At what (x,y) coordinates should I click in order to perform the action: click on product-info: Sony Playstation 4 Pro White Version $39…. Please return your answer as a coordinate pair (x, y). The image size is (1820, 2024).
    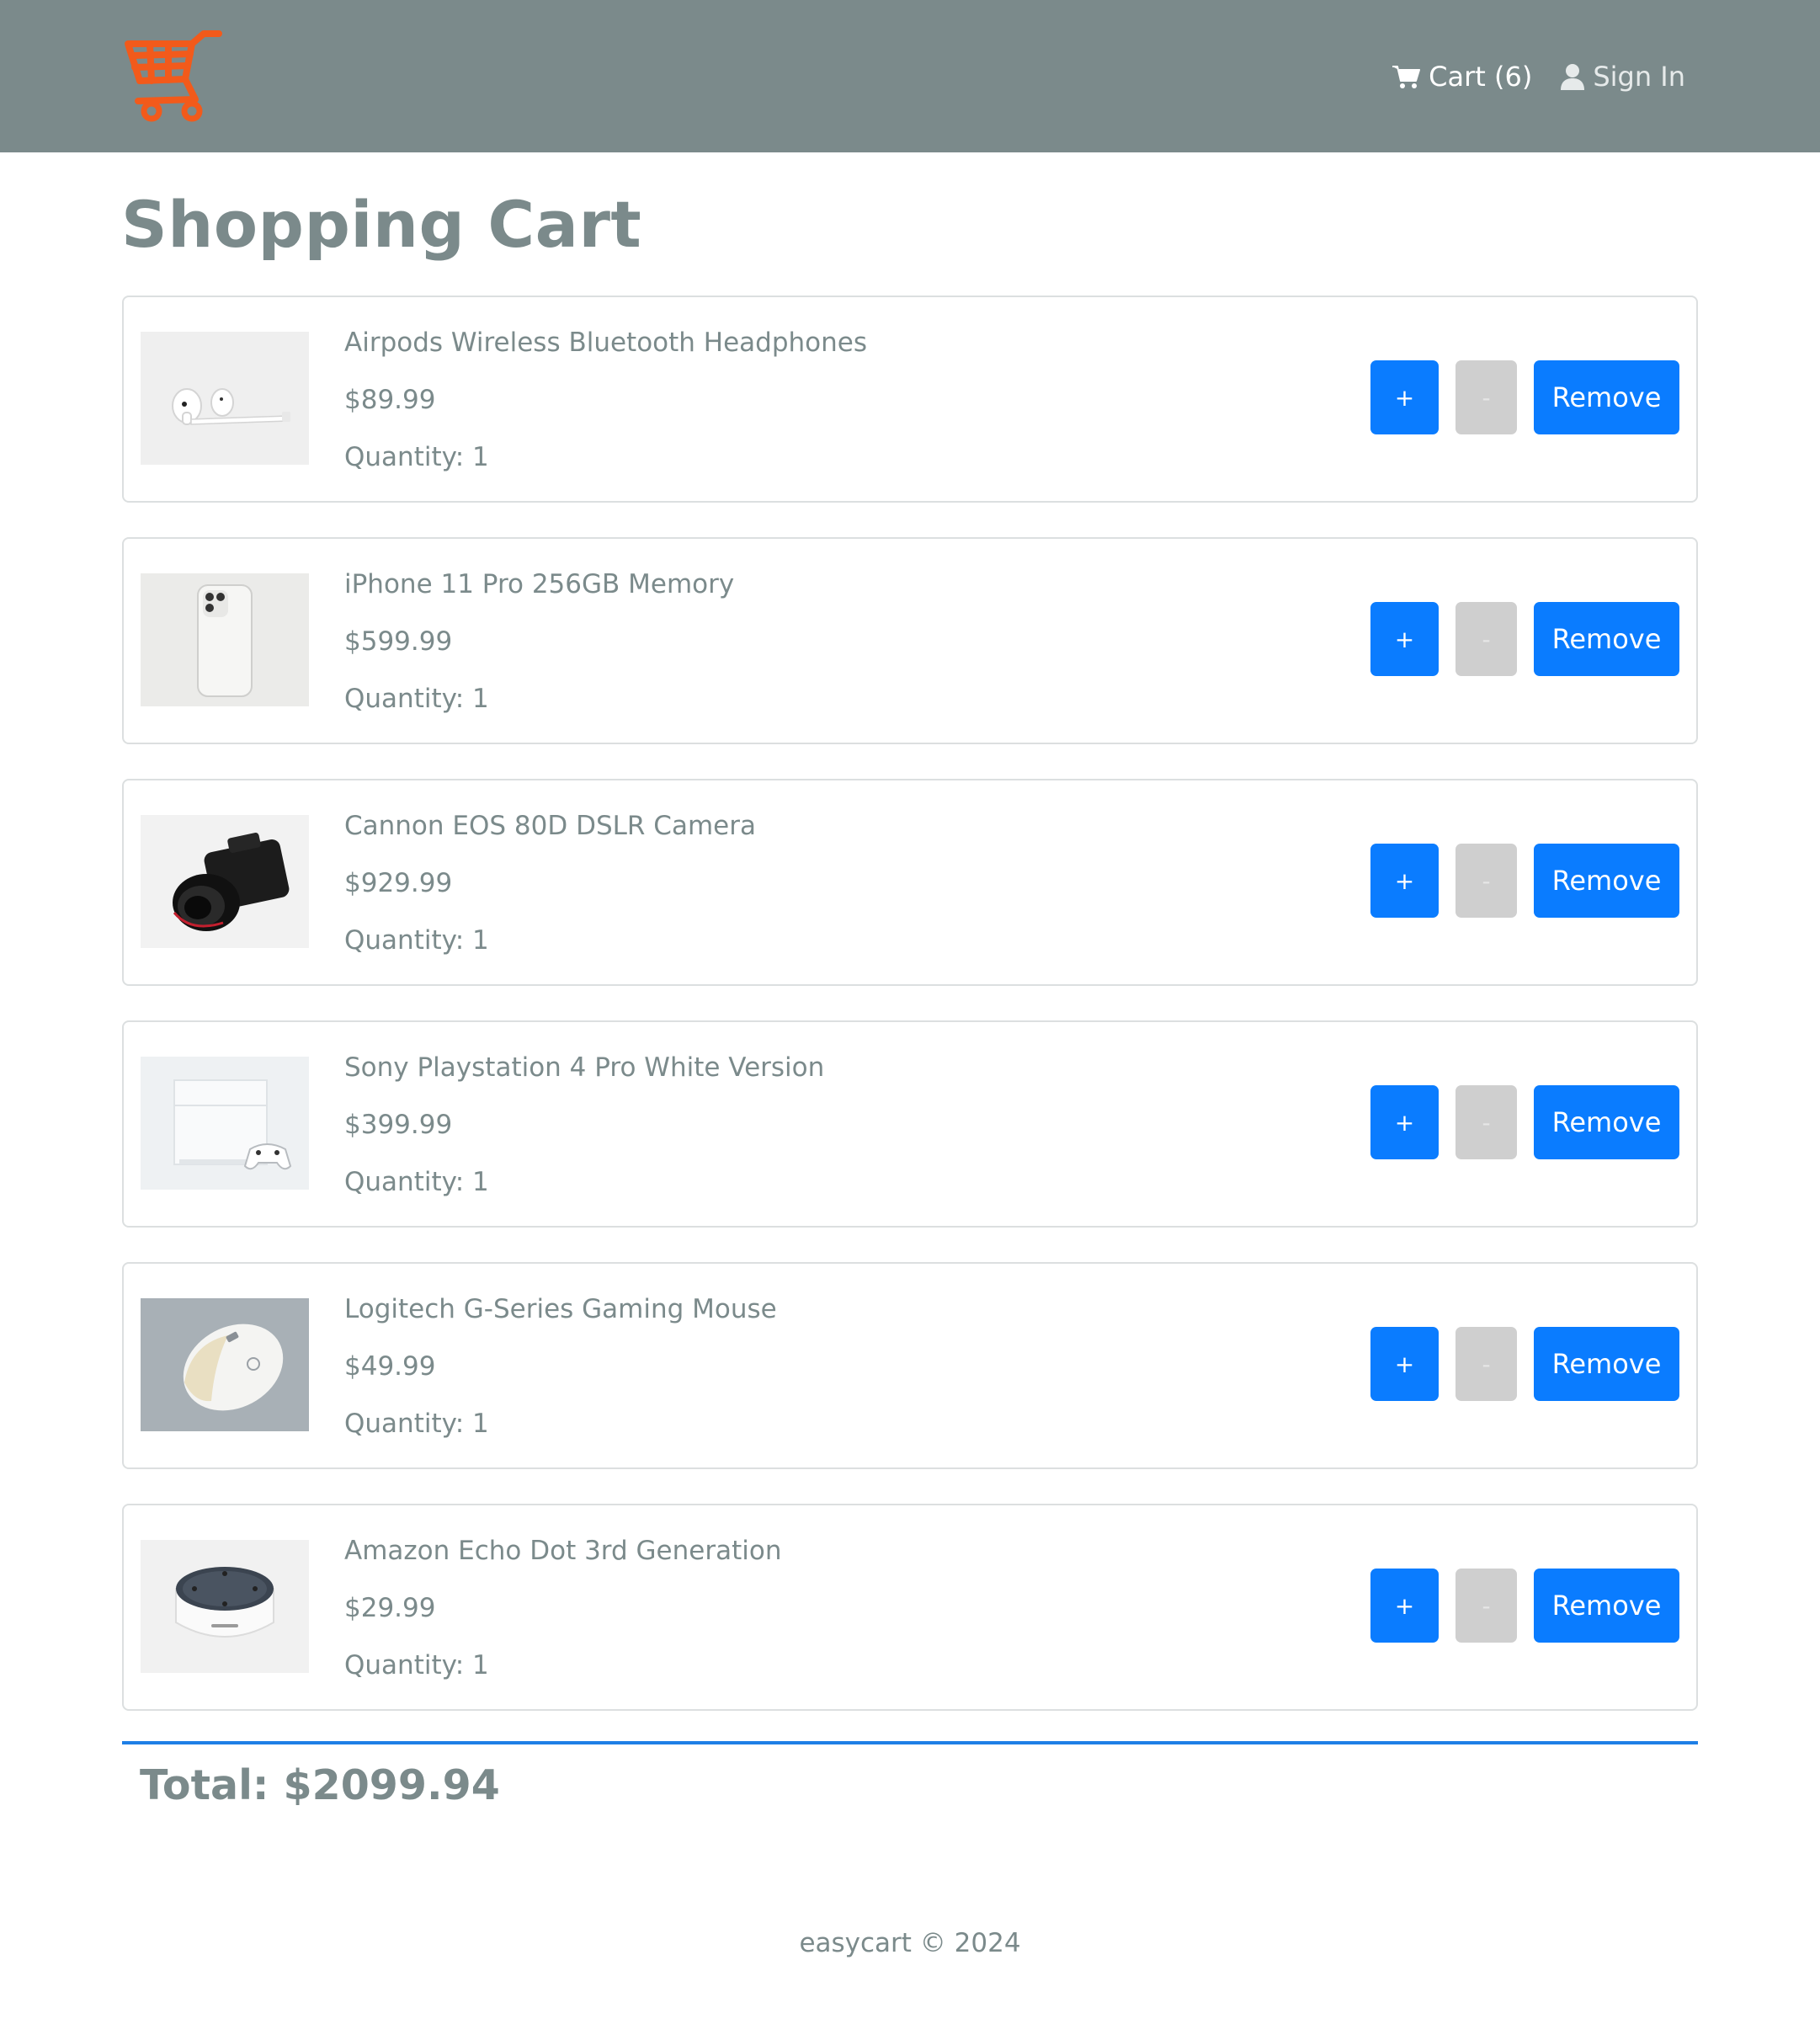
    Looking at the image, I should click on (584, 1130).